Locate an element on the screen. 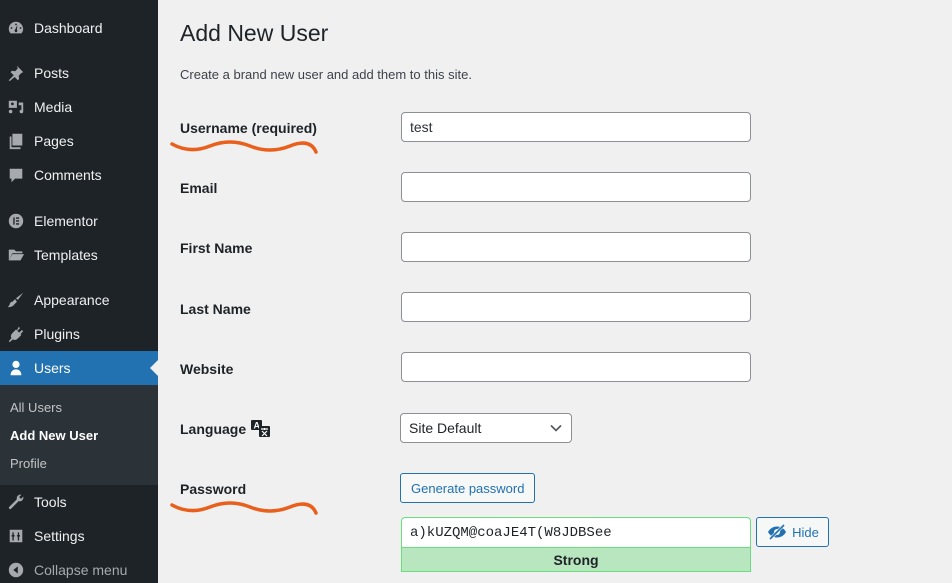 The image size is (952, 583). sidebar-item-templates: Templates is located at coordinates (79, 255).